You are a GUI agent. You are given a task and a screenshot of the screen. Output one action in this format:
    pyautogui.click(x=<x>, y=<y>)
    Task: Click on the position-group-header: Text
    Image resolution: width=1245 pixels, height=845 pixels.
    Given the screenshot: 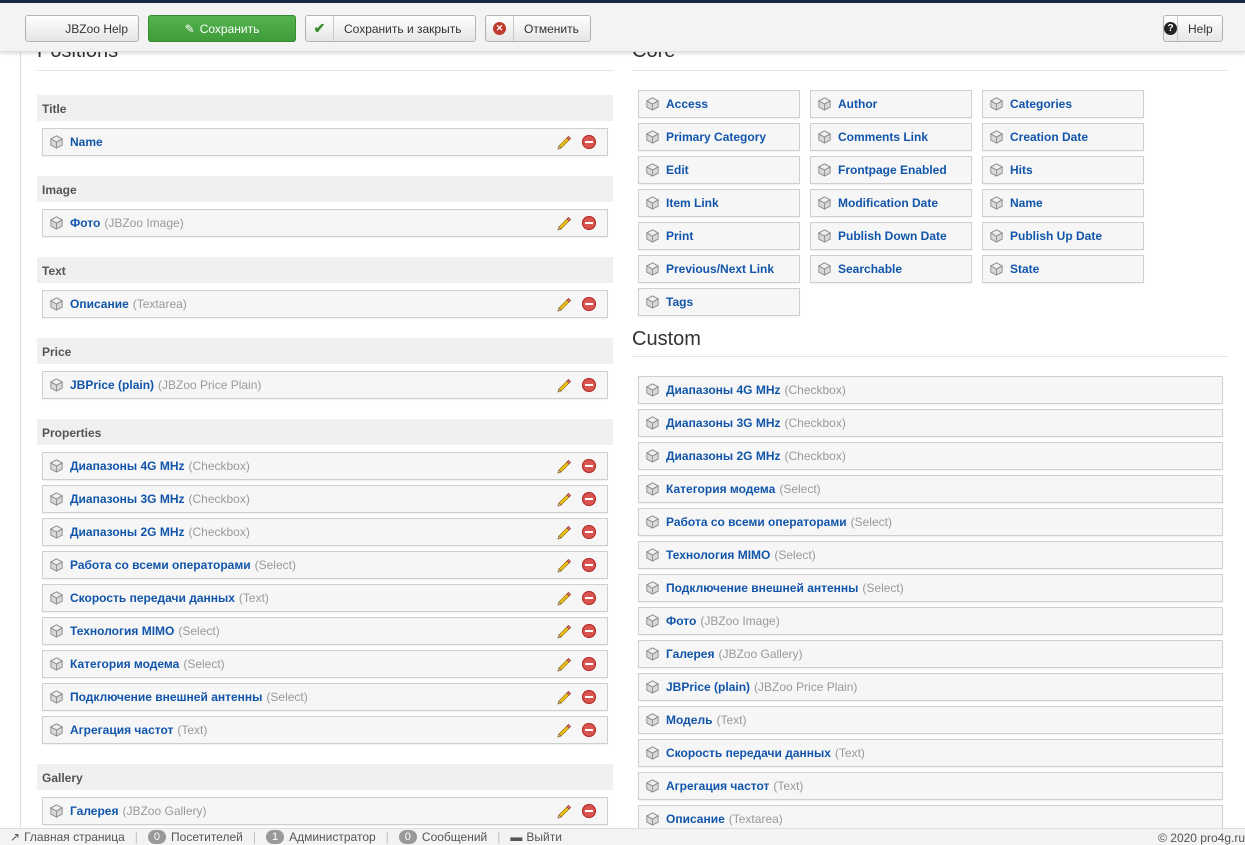 What is the action you would take?
    pyautogui.click(x=325, y=270)
    